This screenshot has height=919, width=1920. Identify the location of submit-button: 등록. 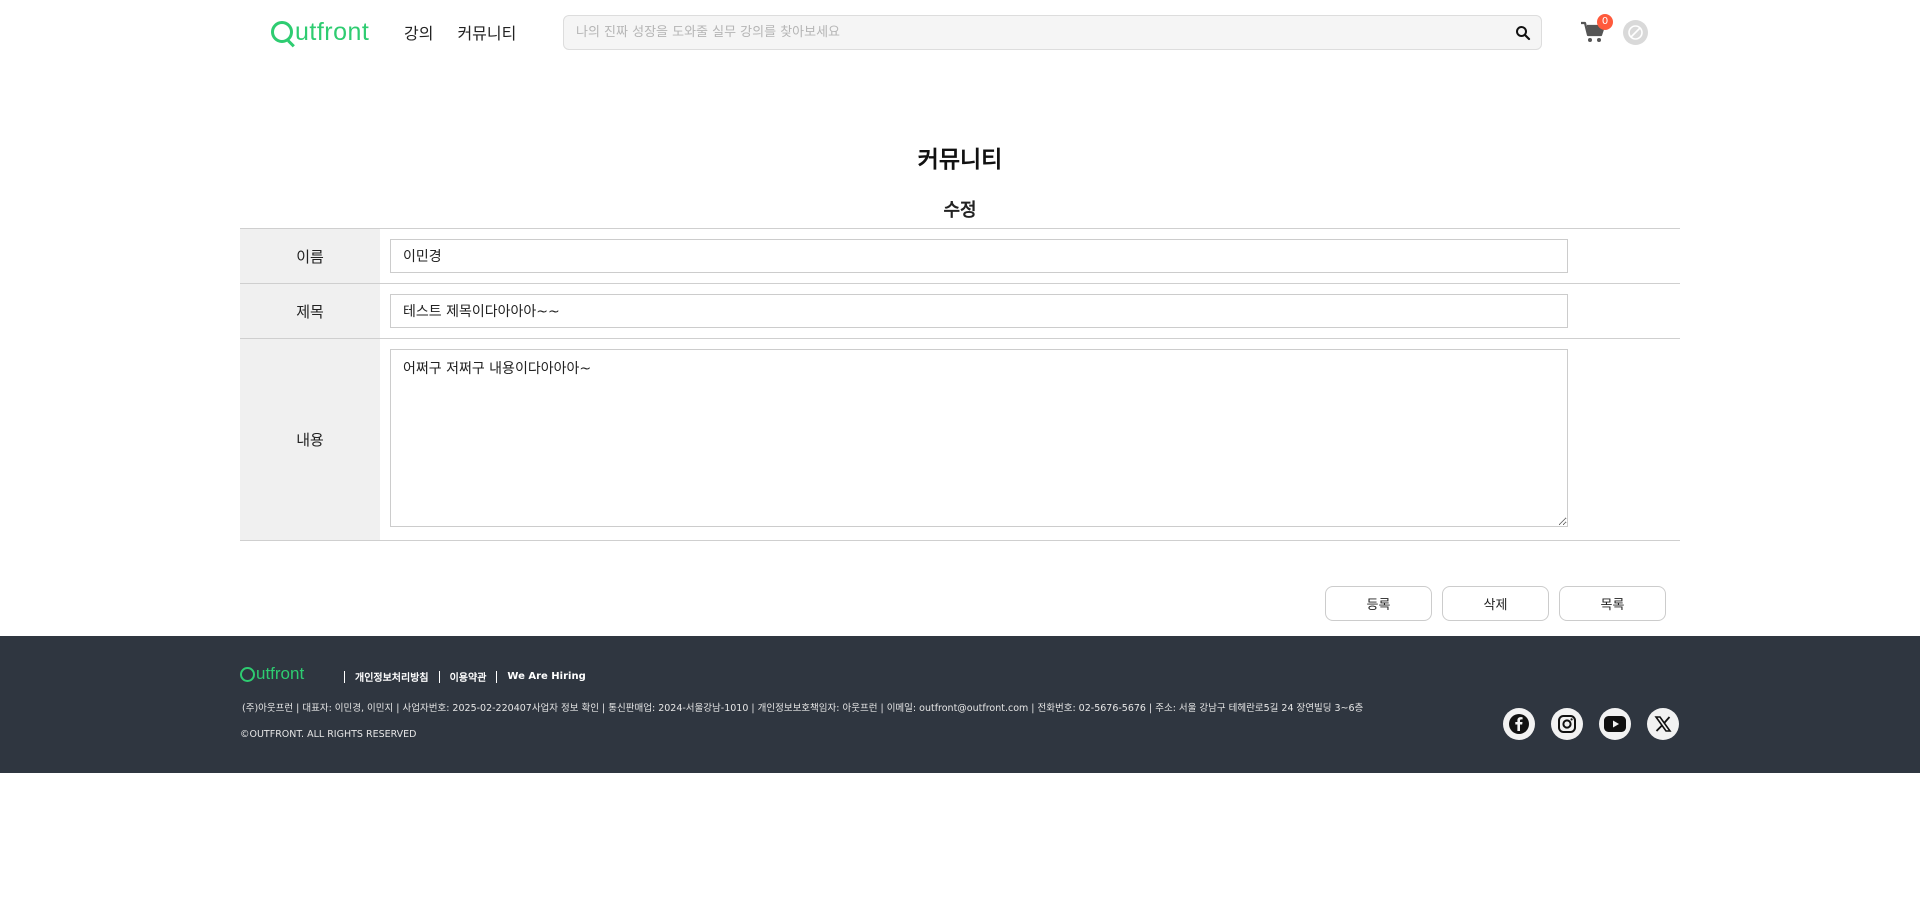
(1378, 603).